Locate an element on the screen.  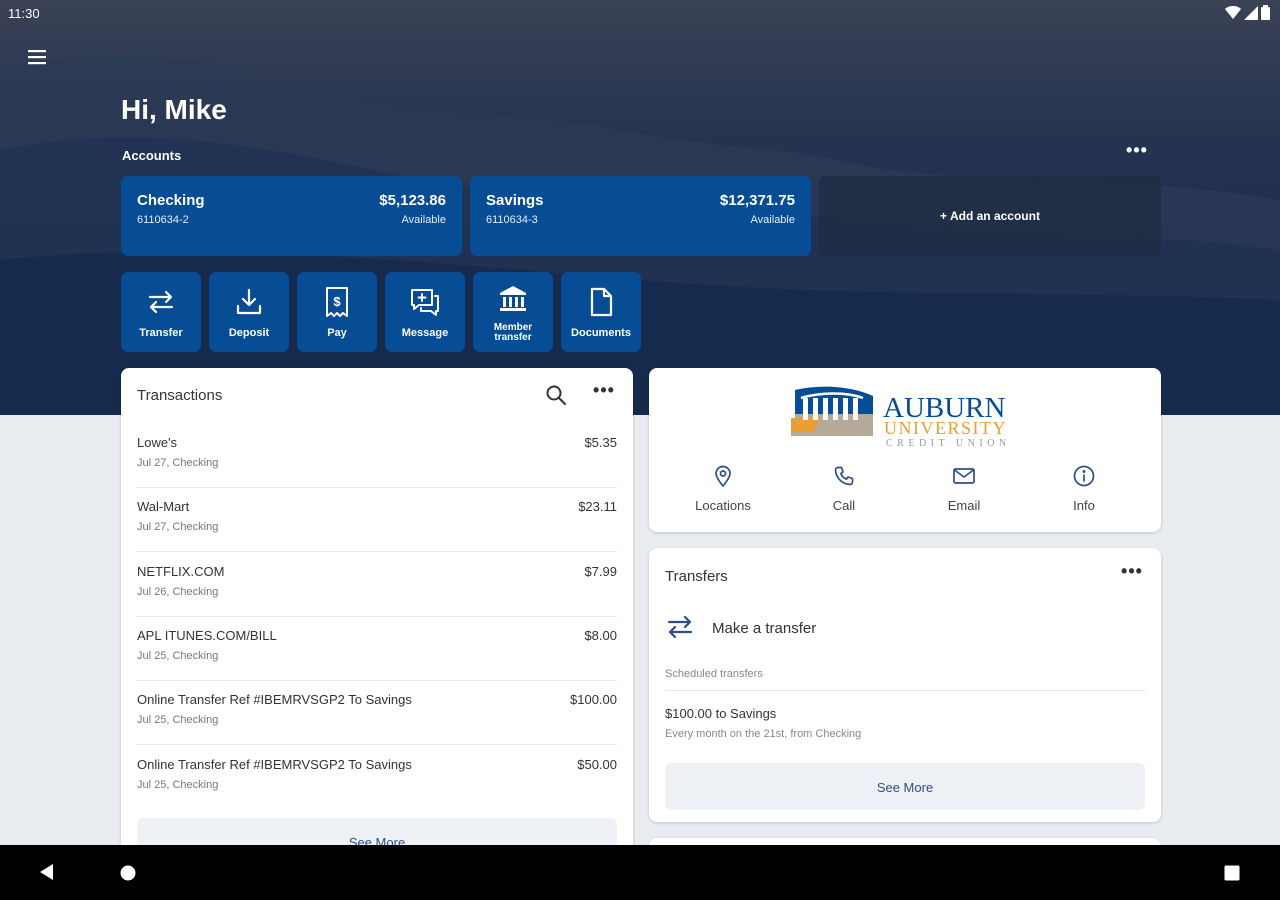
document-icon is located at coordinates (601, 302).